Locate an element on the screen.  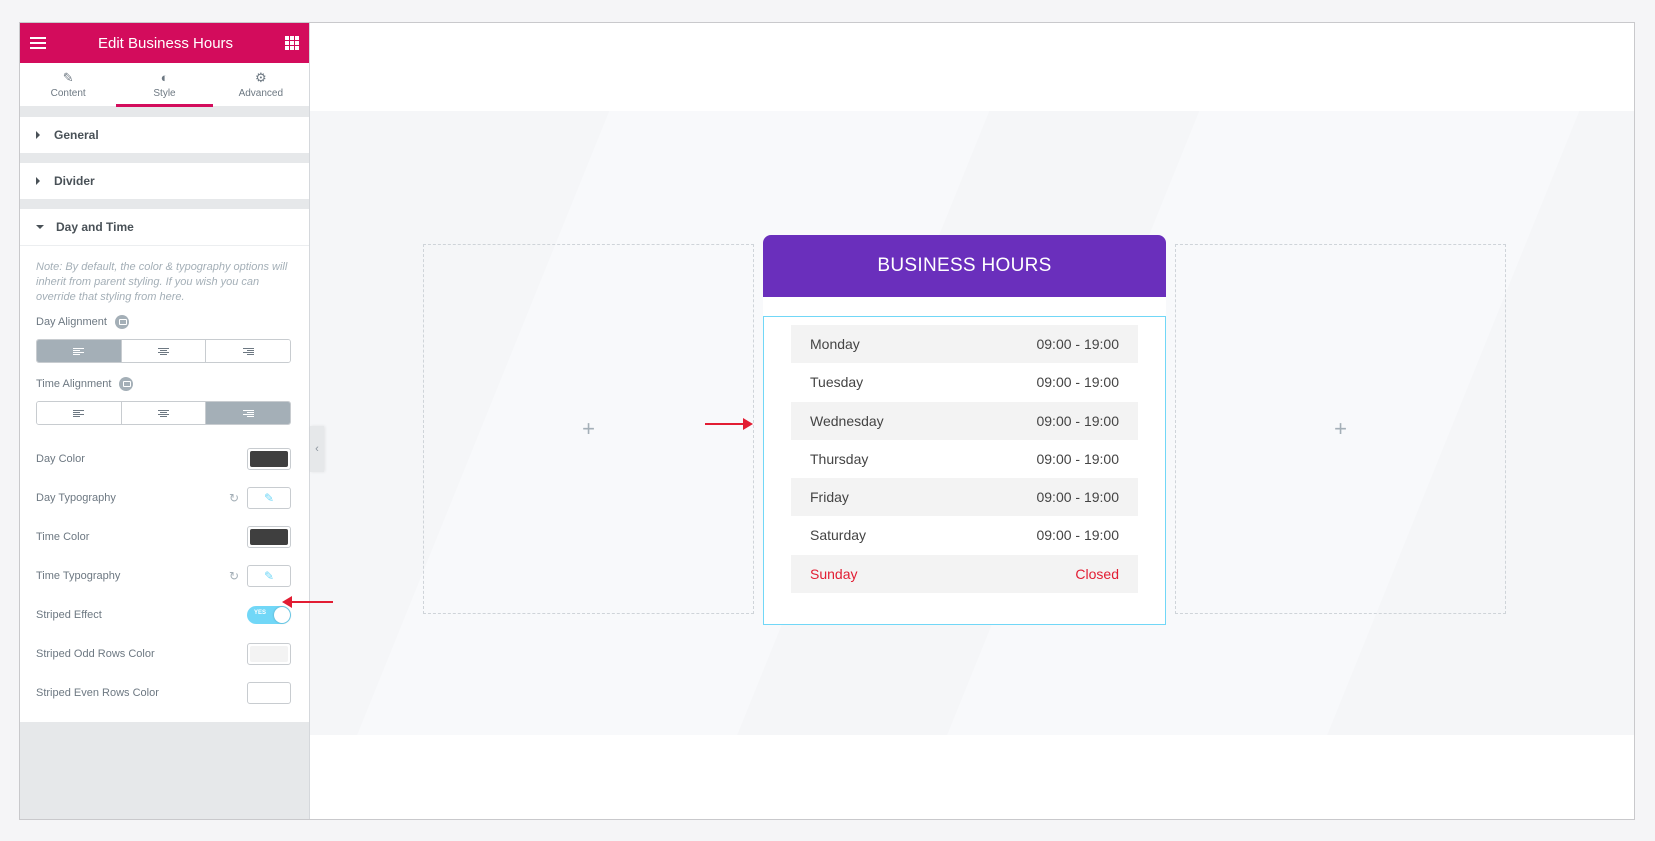
day-typography-edit-button: ✎ is located at coordinates (269, 497).